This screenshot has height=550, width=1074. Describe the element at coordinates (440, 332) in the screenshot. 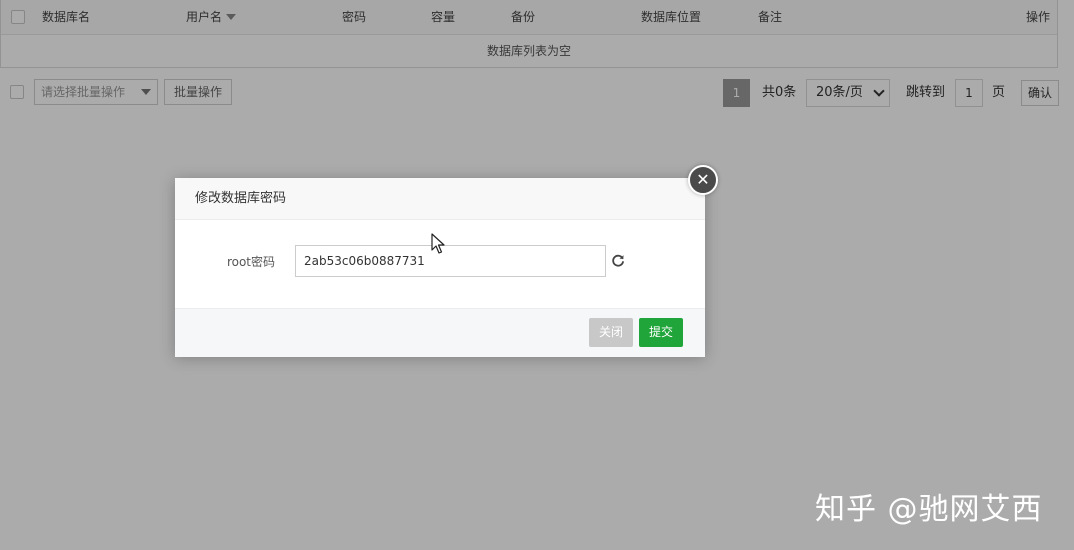

I see `dialog-footer: 关闭 提交` at that location.